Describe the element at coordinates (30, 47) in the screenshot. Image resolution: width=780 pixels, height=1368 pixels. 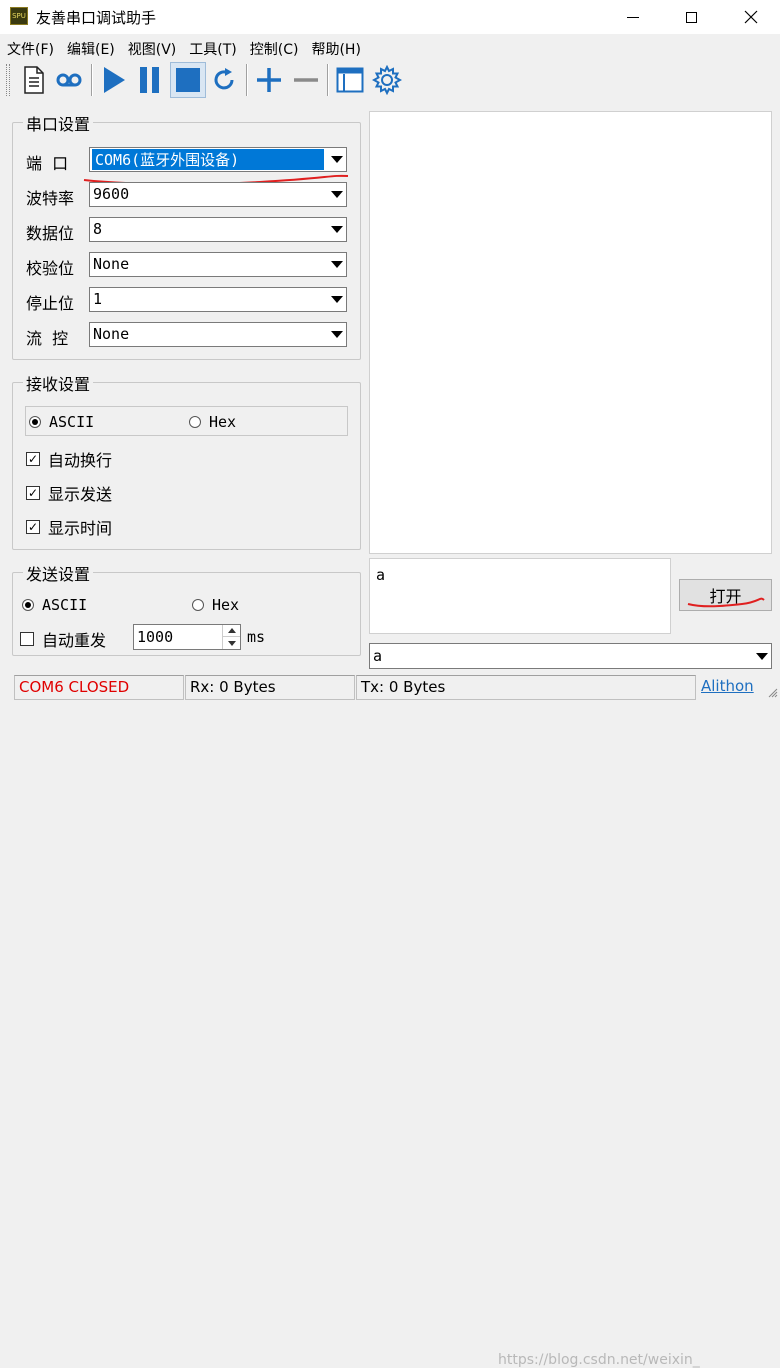
I see `menu-file: 文件(F)` at that location.